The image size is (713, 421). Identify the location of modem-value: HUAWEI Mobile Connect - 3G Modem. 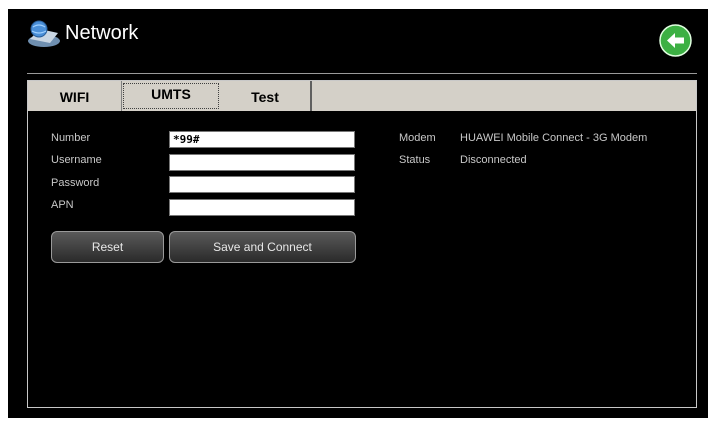
(554, 138).